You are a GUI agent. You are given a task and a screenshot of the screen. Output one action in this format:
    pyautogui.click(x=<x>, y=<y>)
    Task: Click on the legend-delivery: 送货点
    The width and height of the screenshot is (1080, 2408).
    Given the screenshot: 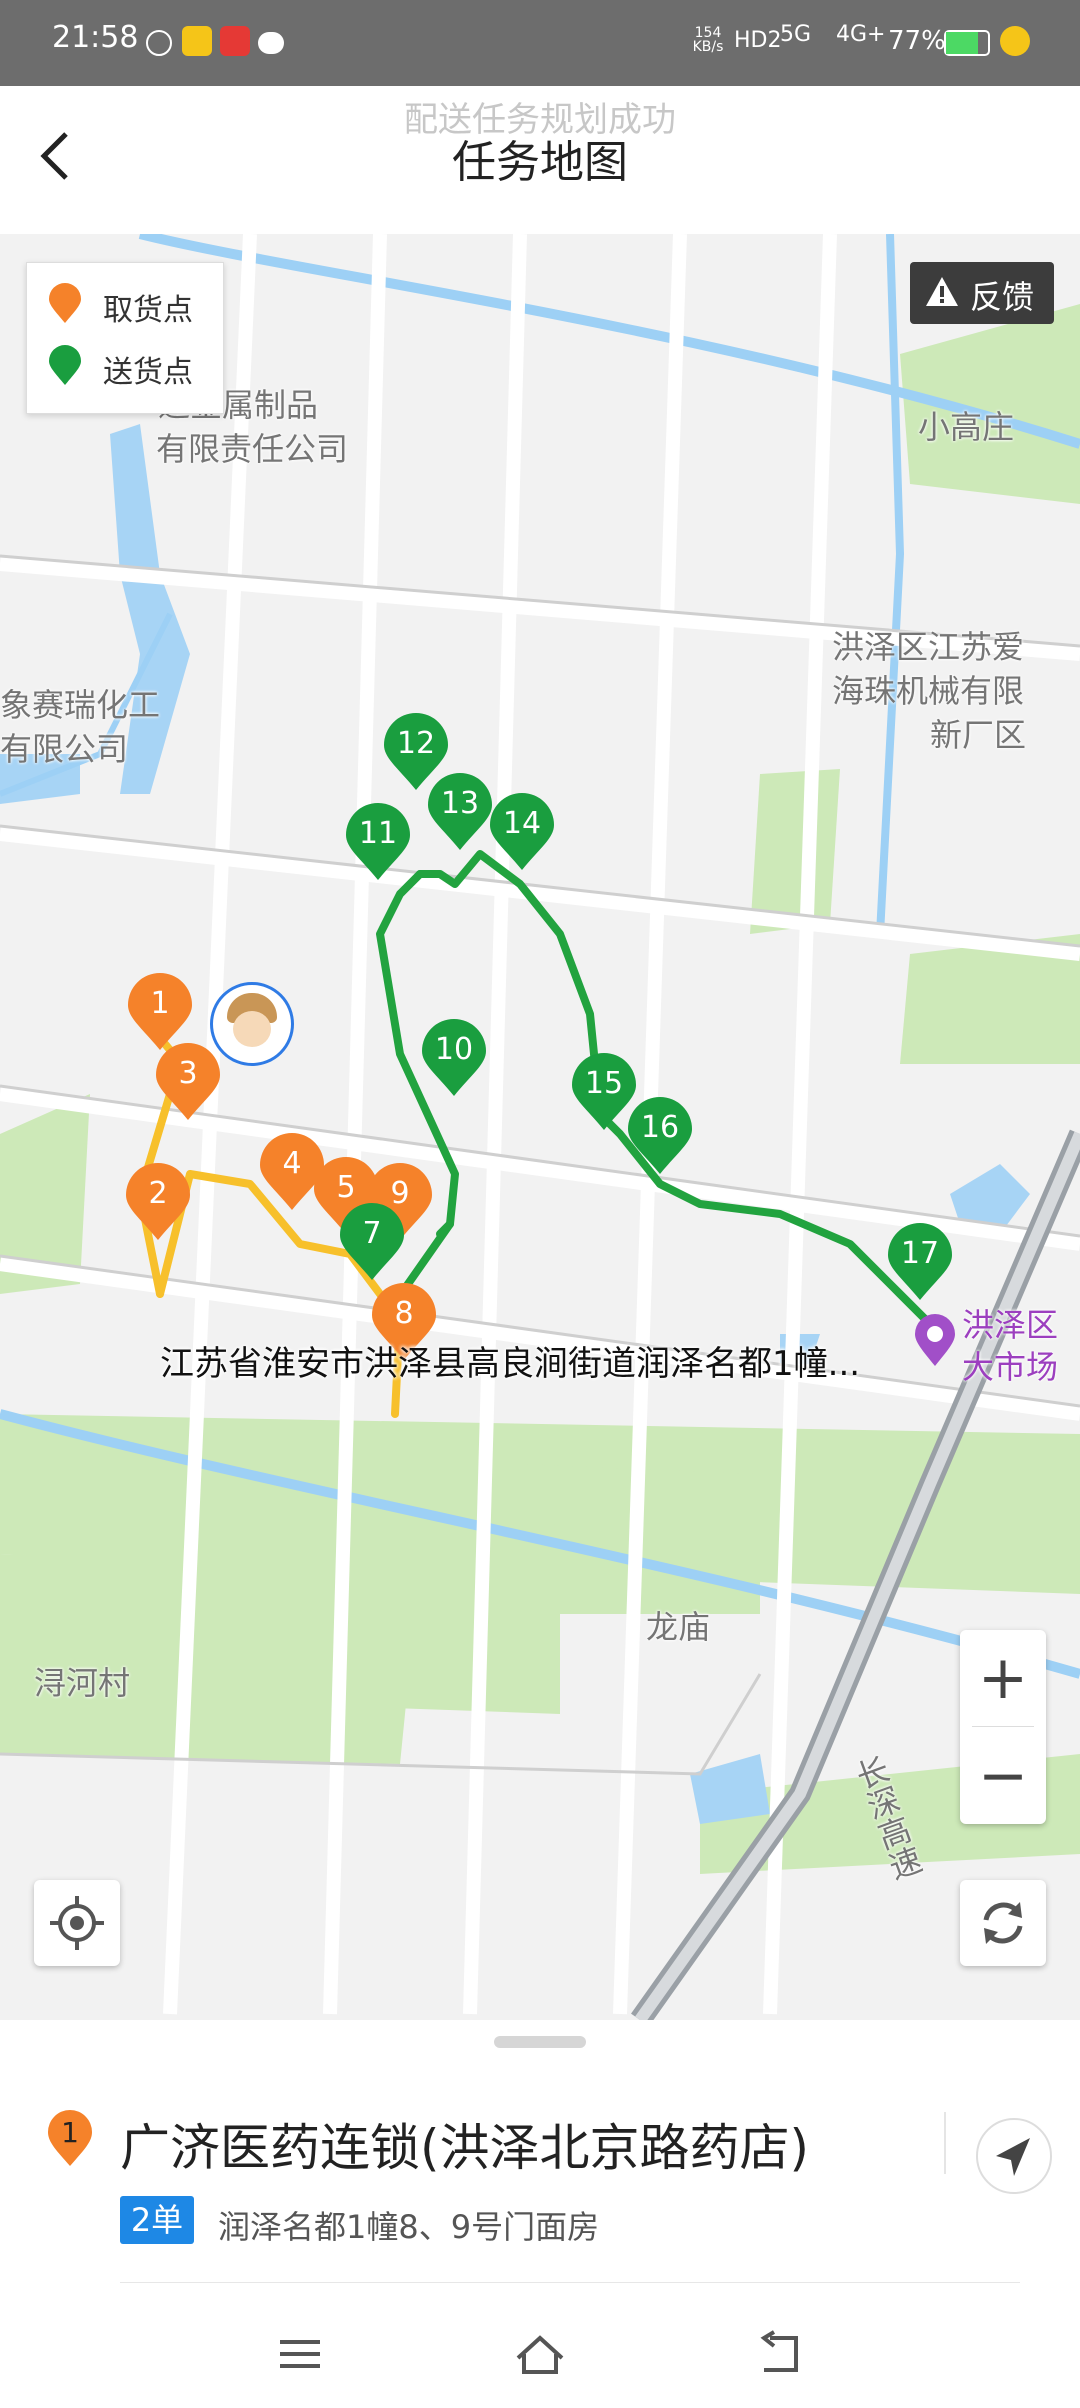 What is the action you would take?
    pyautogui.click(x=132, y=365)
    